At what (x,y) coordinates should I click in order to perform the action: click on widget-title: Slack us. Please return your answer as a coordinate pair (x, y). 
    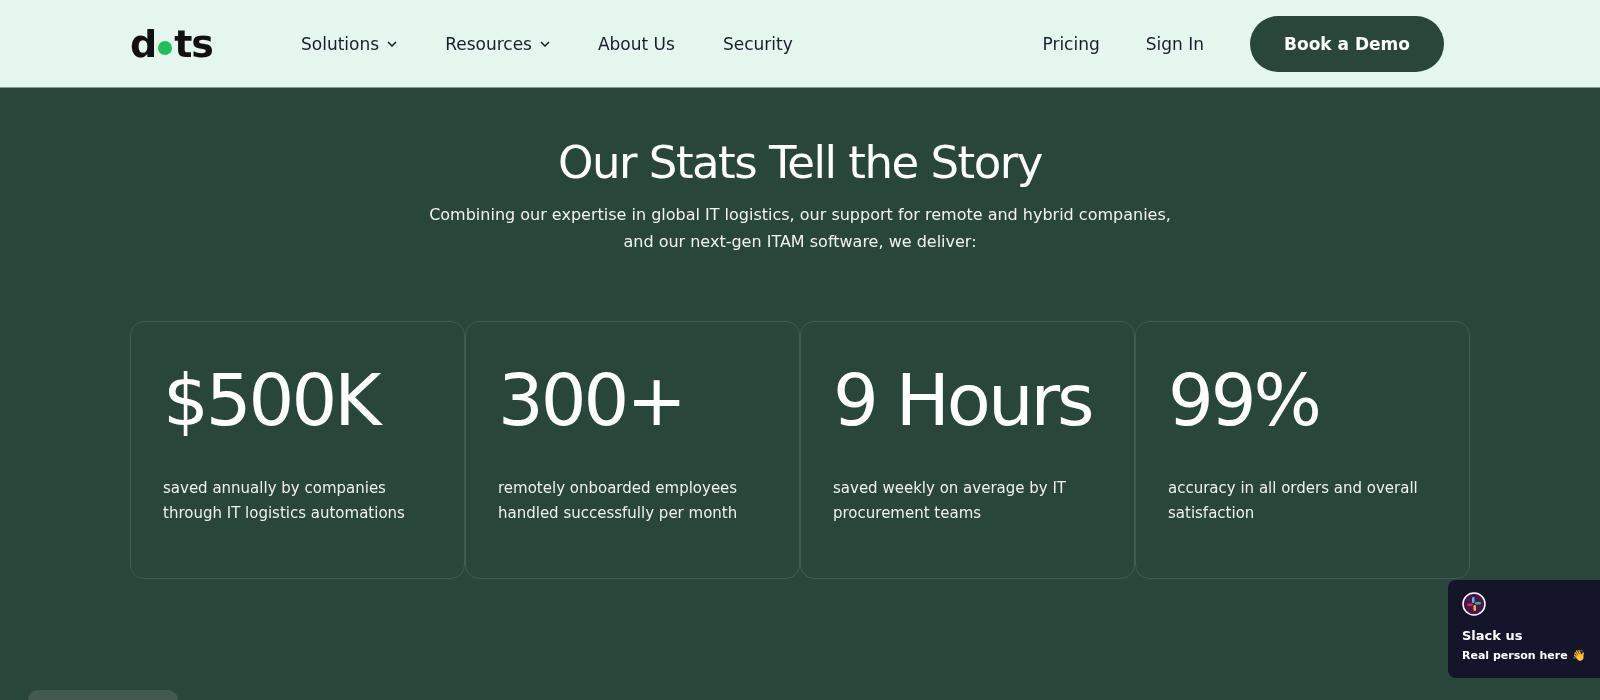
    Looking at the image, I should click on (1493, 635).